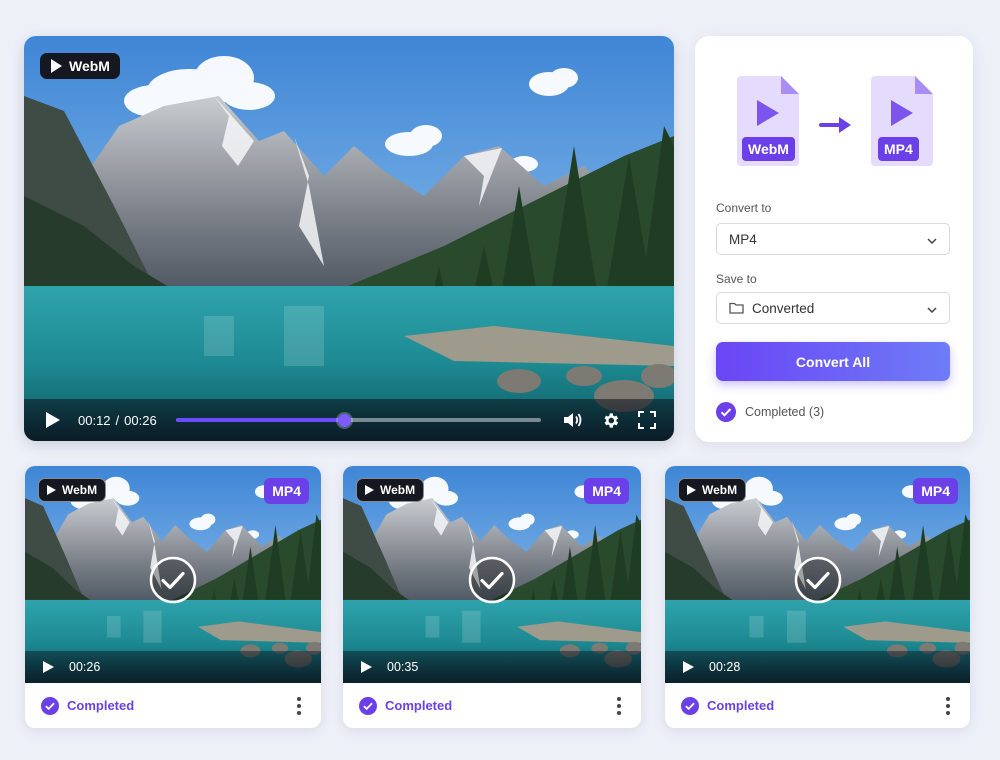 The width and height of the screenshot is (1000, 760). I want to click on seek-bar-fill, so click(259, 420).